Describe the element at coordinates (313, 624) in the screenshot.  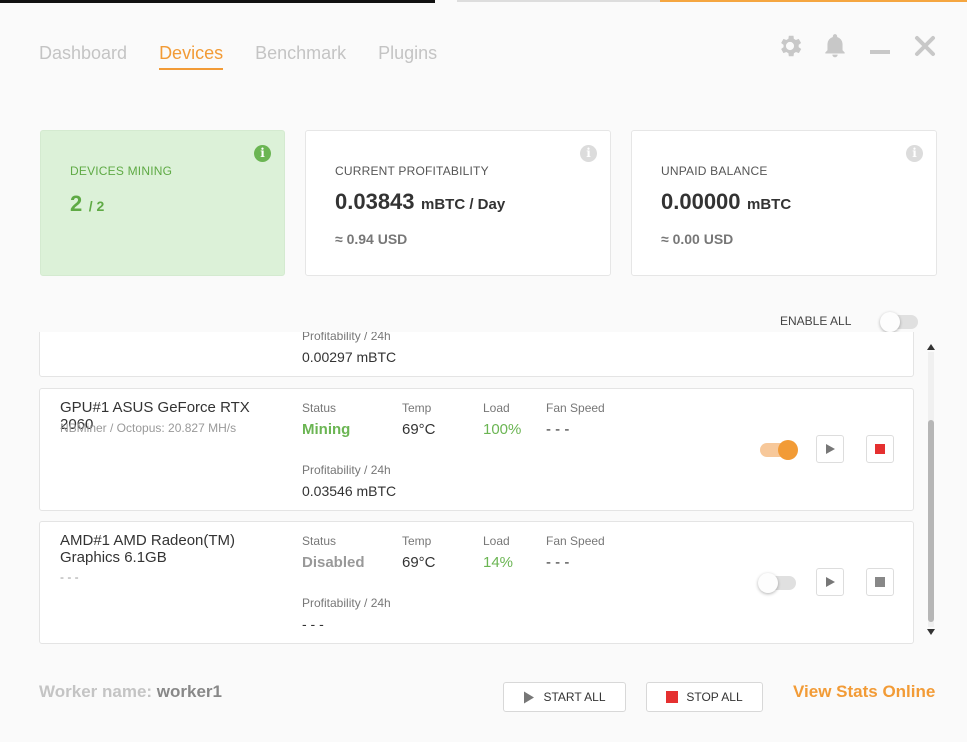
I see `profit-value: - - -` at that location.